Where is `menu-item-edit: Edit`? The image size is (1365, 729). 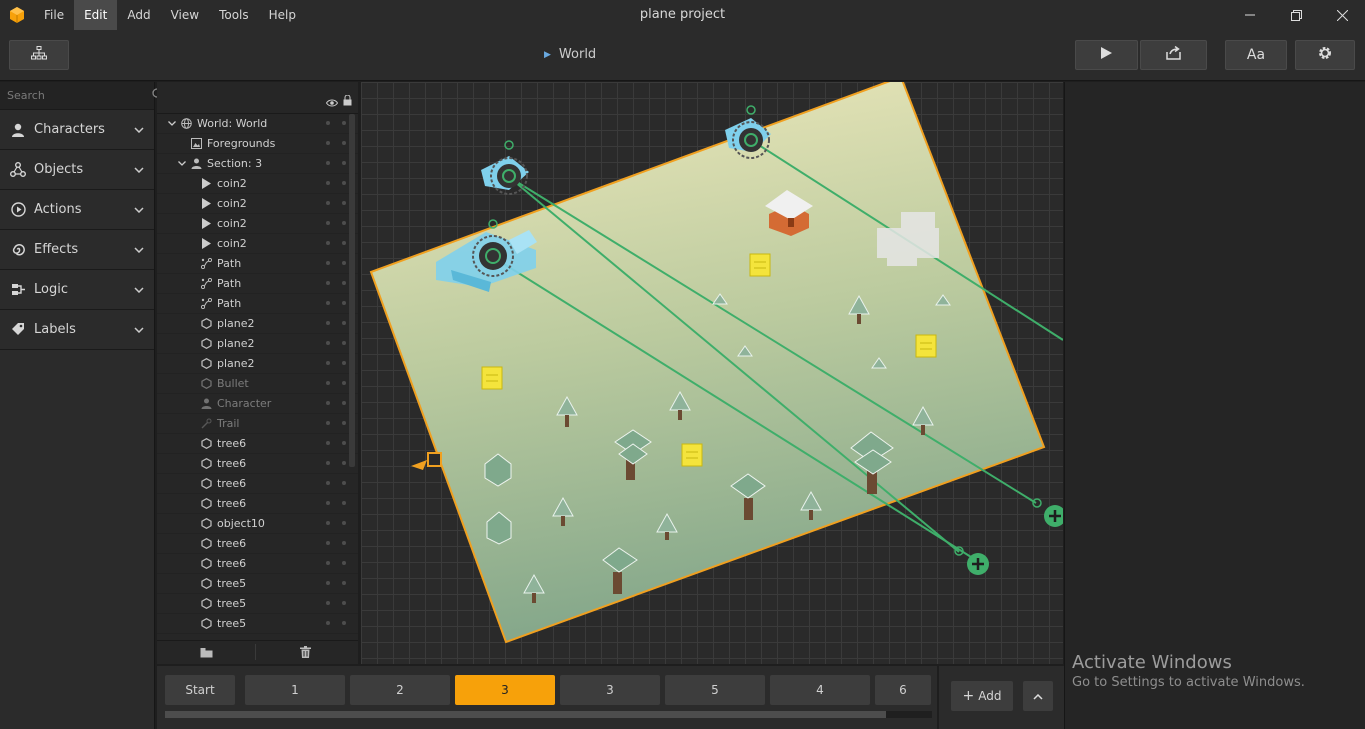
menu-item-edit: Edit is located at coordinates (96, 15).